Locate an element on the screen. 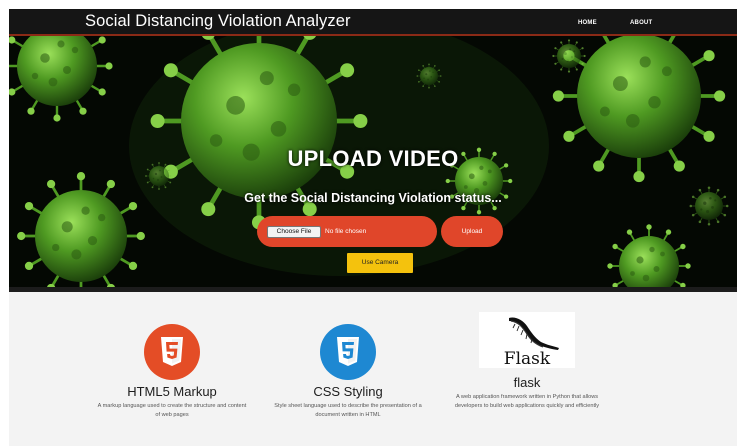 The image size is (740, 446). hero-title: UPLOAD VIDEO is located at coordinates (373, 158).